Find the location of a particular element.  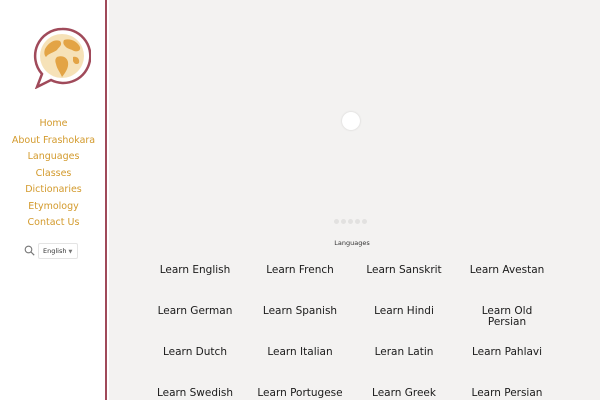

nav-contact-us: Contact Us is located at coordinates (53, 223).